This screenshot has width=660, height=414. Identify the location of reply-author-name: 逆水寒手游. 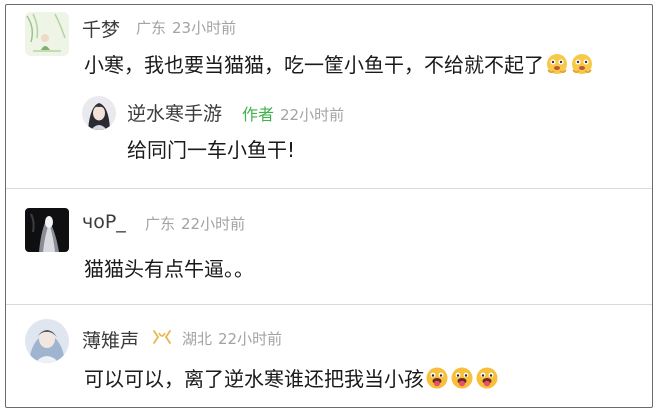
(174, 112).